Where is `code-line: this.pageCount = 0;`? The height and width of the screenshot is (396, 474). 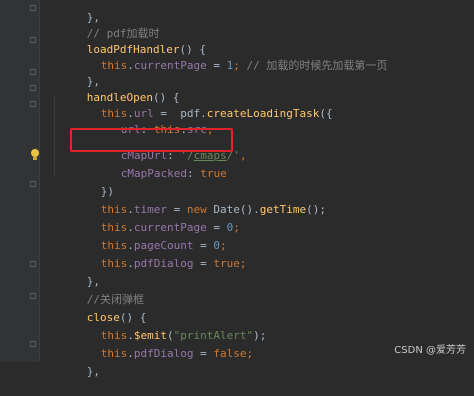 code-line: this.pageCount = 0; is located at coordinates (163, 245).